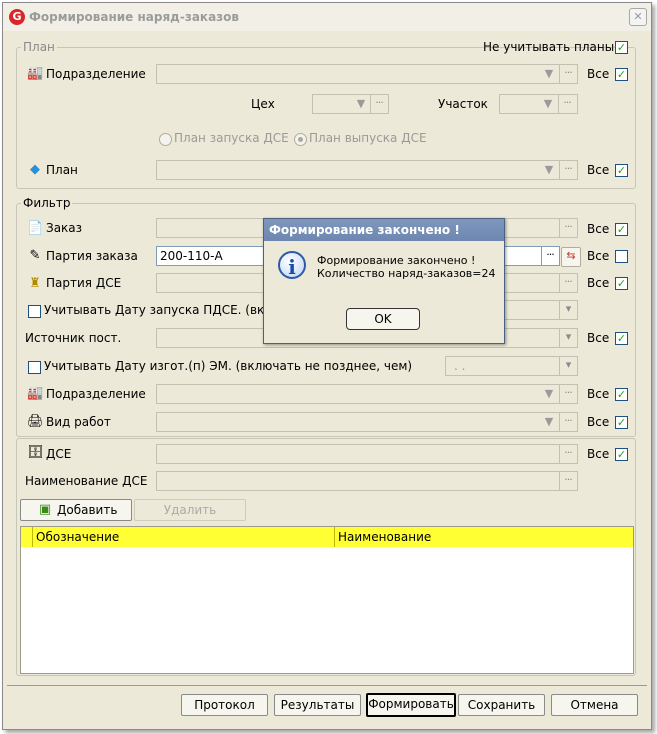 The width and height of the screenshot is (657, 734). I want to click on source-label: Источник пост., so click(73, 338).